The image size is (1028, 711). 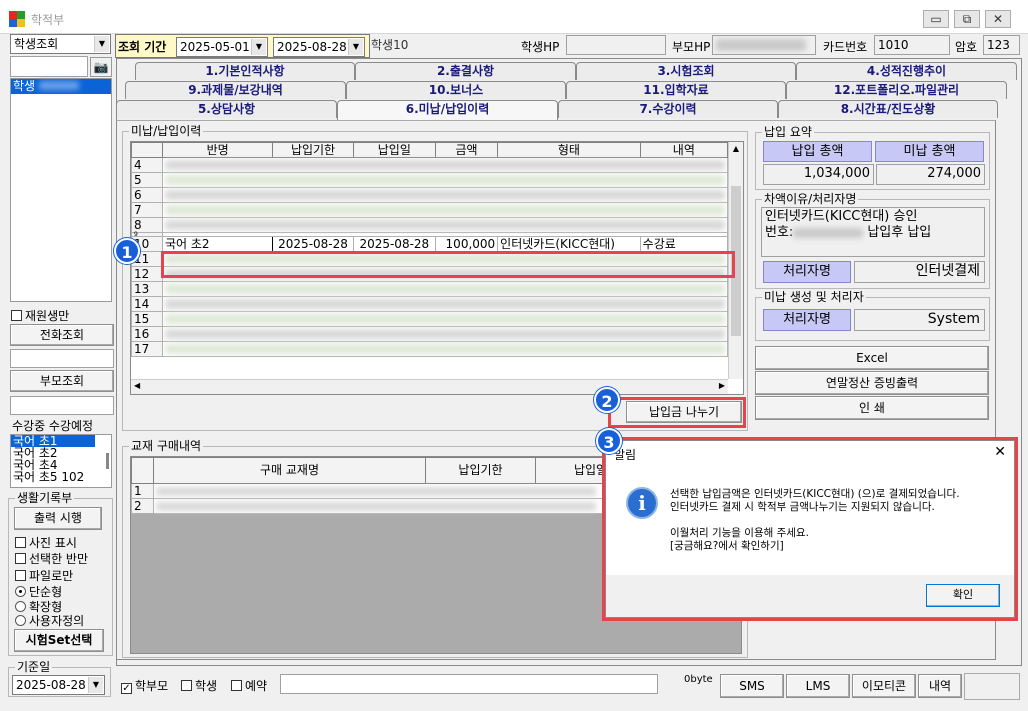 What do you see at coordinates (62, 358) in the screenshot?
I see `phone-input` at bounding box center [62, 358].